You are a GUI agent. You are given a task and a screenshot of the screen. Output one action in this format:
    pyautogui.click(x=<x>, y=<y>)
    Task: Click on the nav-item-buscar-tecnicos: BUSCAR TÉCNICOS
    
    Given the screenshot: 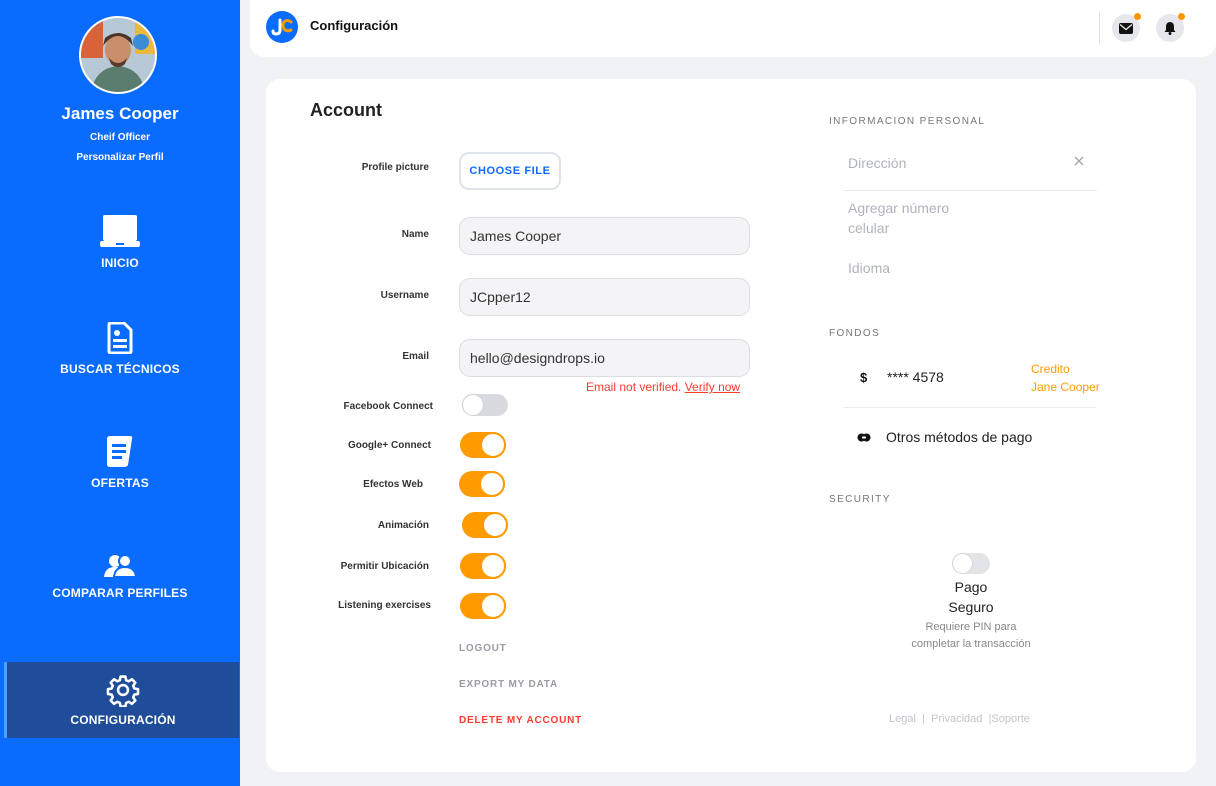 What is the action you would take?
    pyautogui.click(x=120, y=349)
    